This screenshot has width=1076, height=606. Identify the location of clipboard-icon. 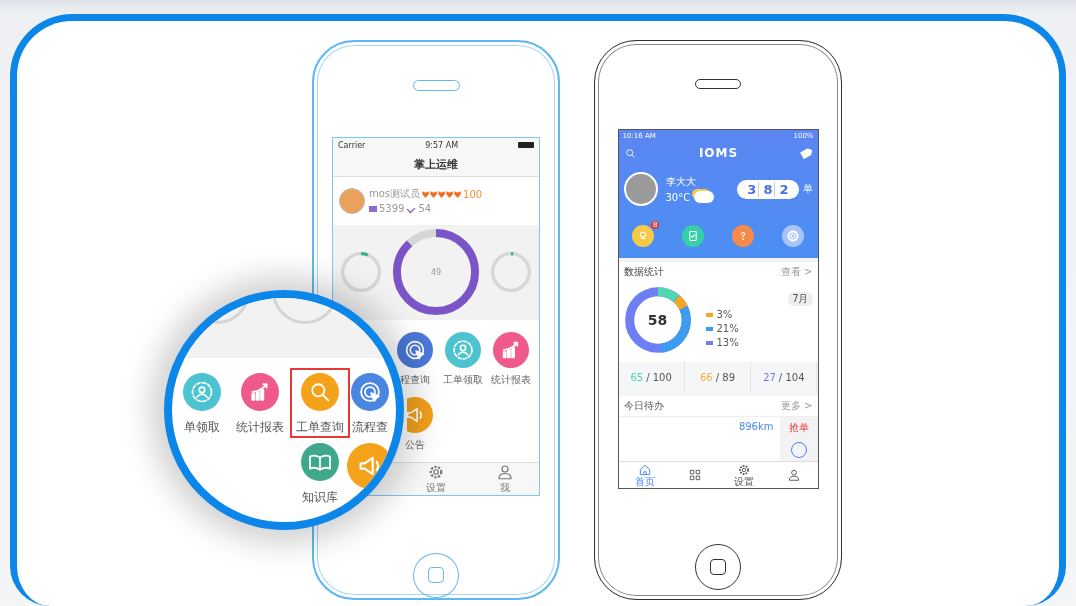
(693, 236).